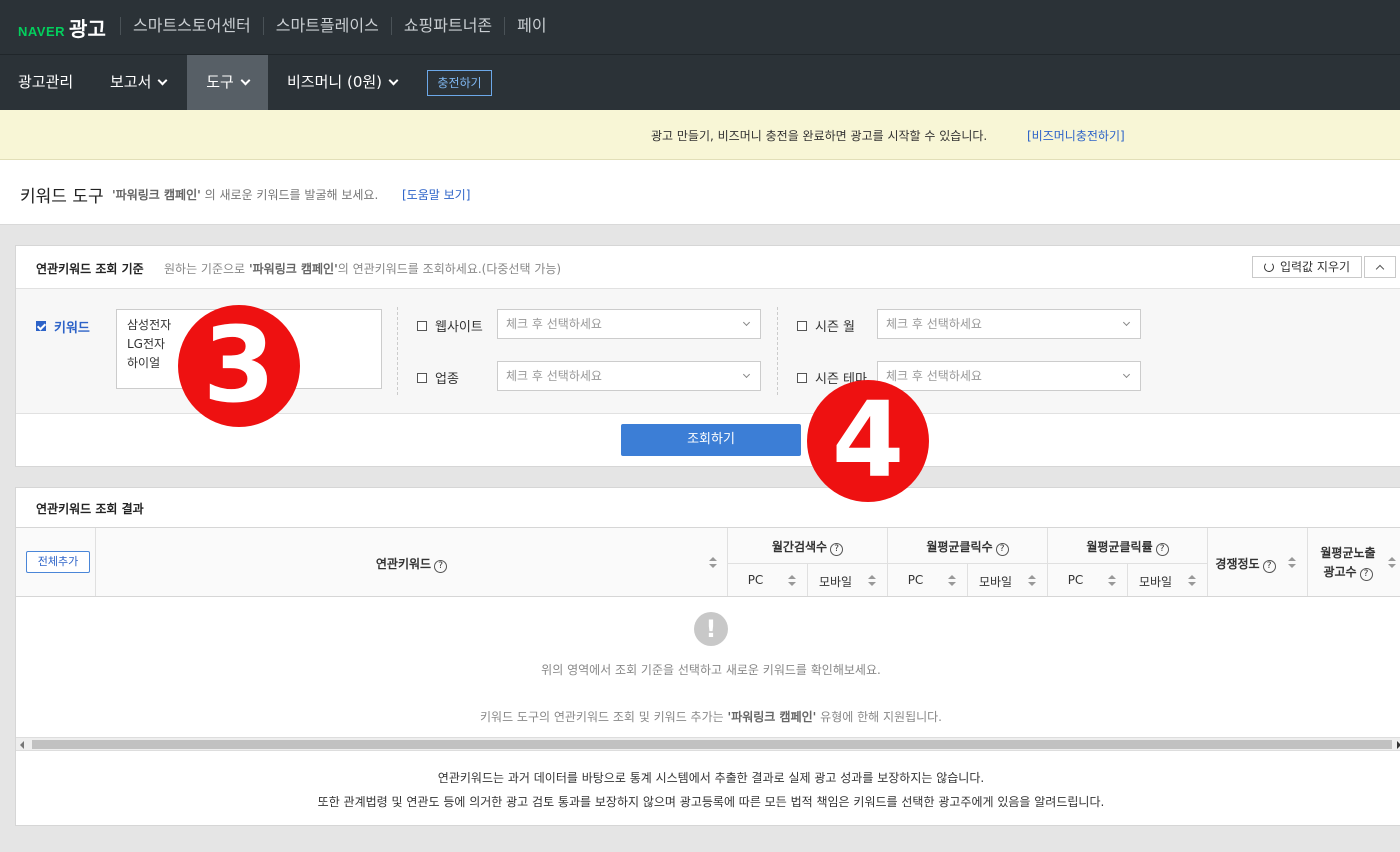 The height and width of the screenshot is (852, 1400). I want to click on collapse-button, so click(1380, 267).